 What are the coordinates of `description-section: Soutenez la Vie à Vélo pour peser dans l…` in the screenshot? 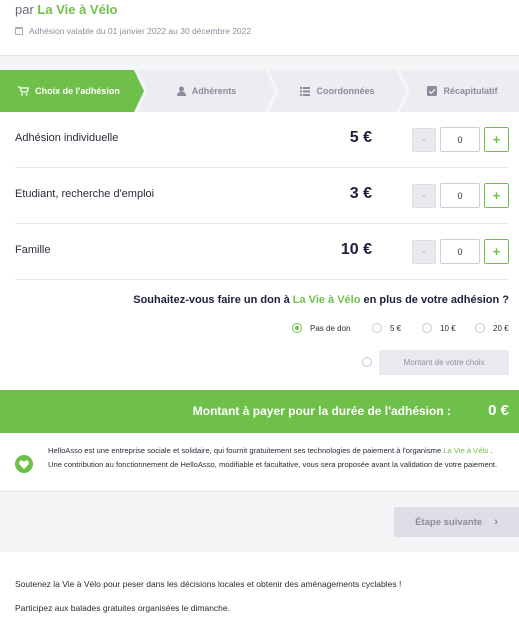 It's located at (259, 596).